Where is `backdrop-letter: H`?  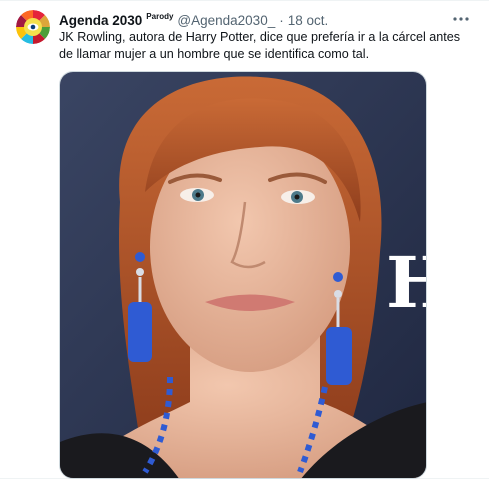
backdrop-letter: H is located at coordinates (406, 282).